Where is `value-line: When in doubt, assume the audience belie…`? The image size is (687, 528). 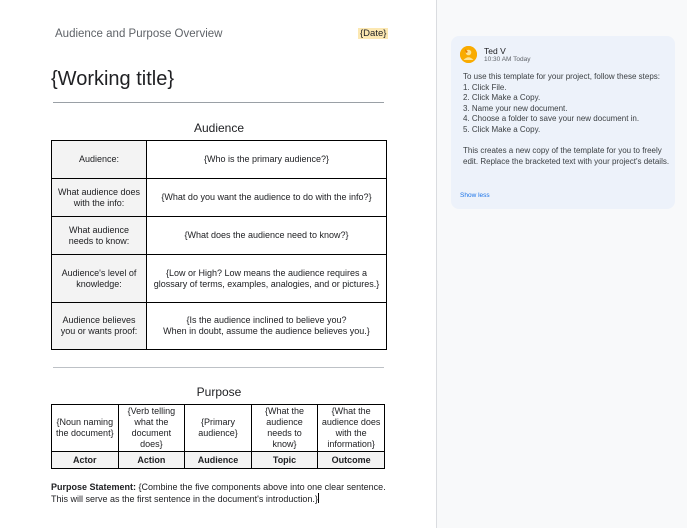
value-line: When in doubt, assume the audience belie… is located at coordinates (266, 331).